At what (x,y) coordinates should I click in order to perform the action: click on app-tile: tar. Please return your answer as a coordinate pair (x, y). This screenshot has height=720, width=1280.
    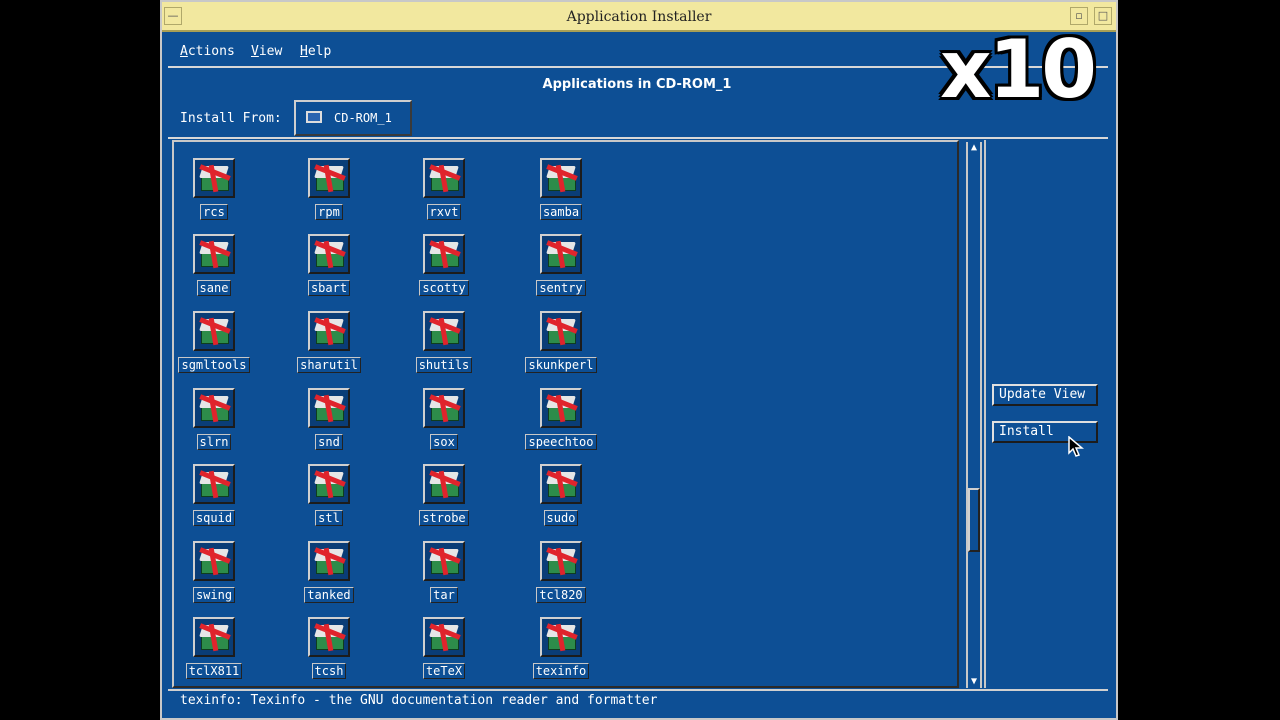
    Looking at the image, I should click on (444, 574).